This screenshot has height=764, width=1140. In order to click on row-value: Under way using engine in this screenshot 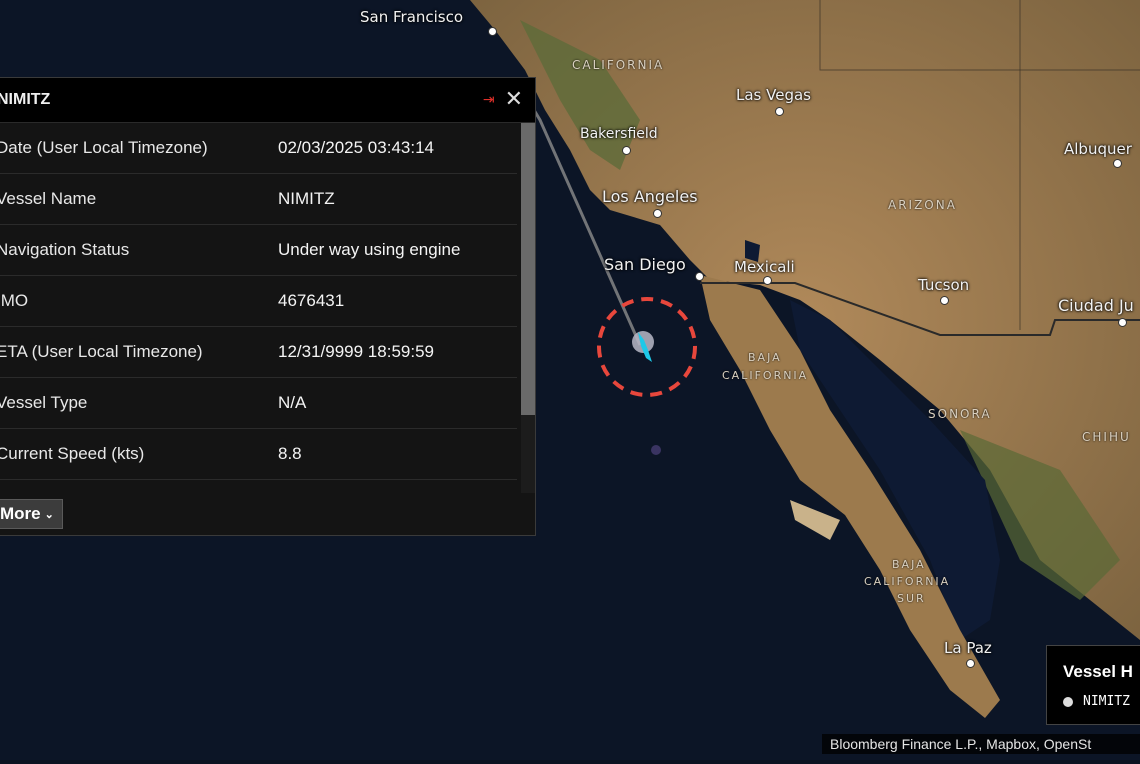, I will do `click(369, 249)`.